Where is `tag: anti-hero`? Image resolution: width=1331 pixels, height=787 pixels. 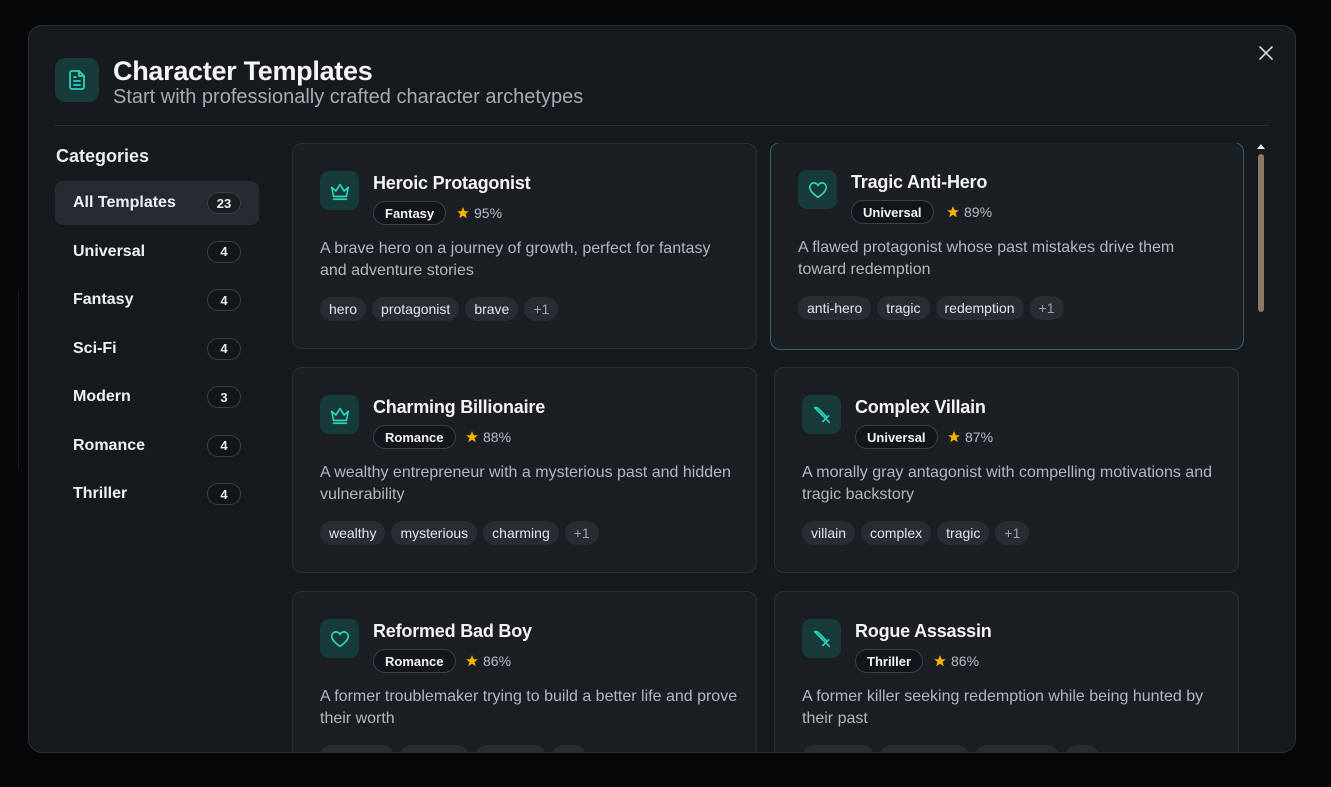 tag: anti-hero is located at coordinates (835, 308).